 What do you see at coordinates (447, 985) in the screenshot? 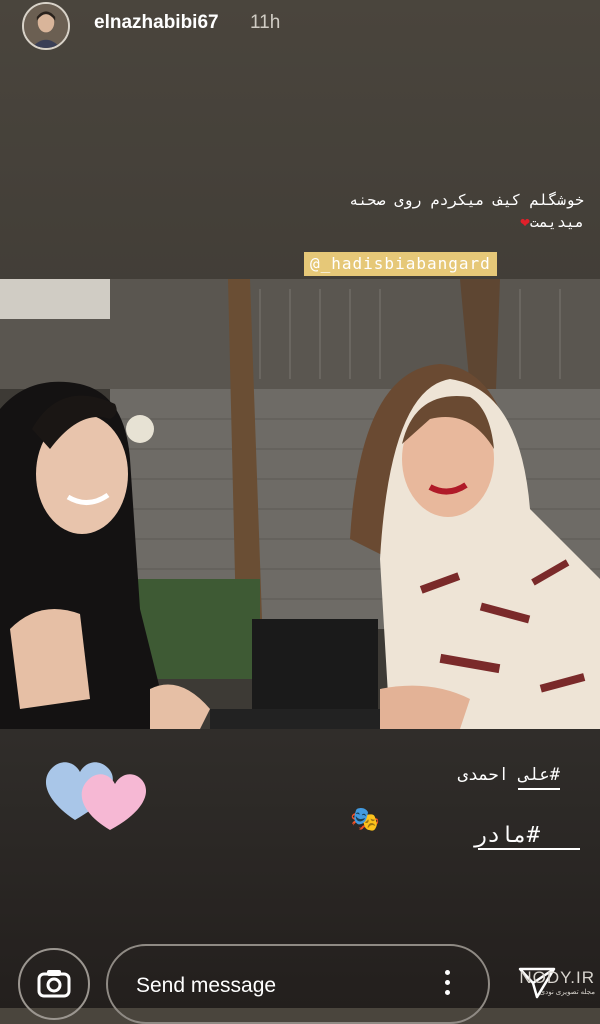
I see `more-dots-icon` at bounding box center [447, 985].